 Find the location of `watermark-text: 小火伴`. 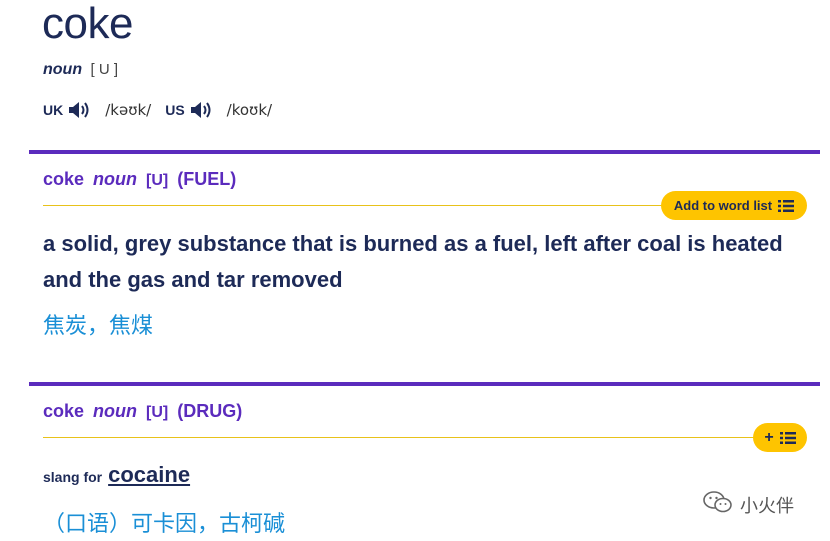

watermark-text: 小火伴 is located at coordinates (767, 506).